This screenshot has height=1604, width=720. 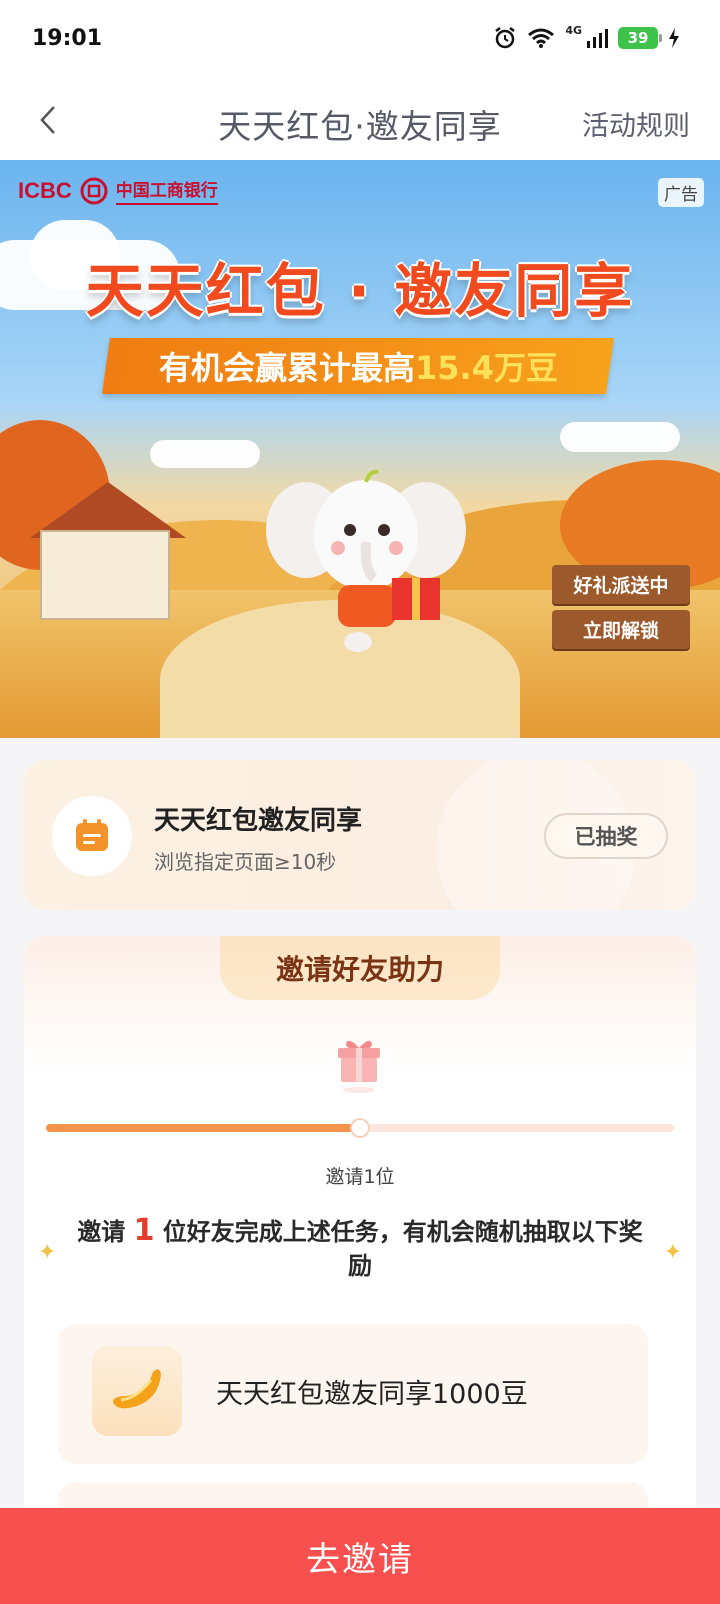 I want to click on invite-progress-fill, so click(x=203, y=1128).